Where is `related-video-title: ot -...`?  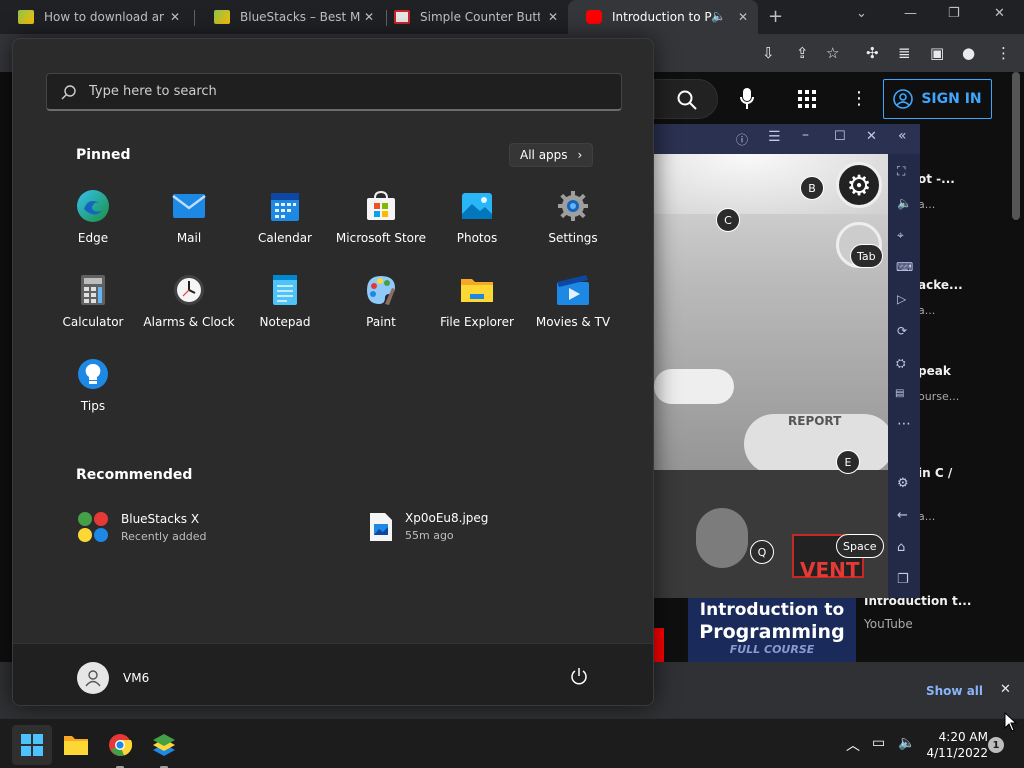
related-video-title: ot -... is located at coordinates (936, 179).